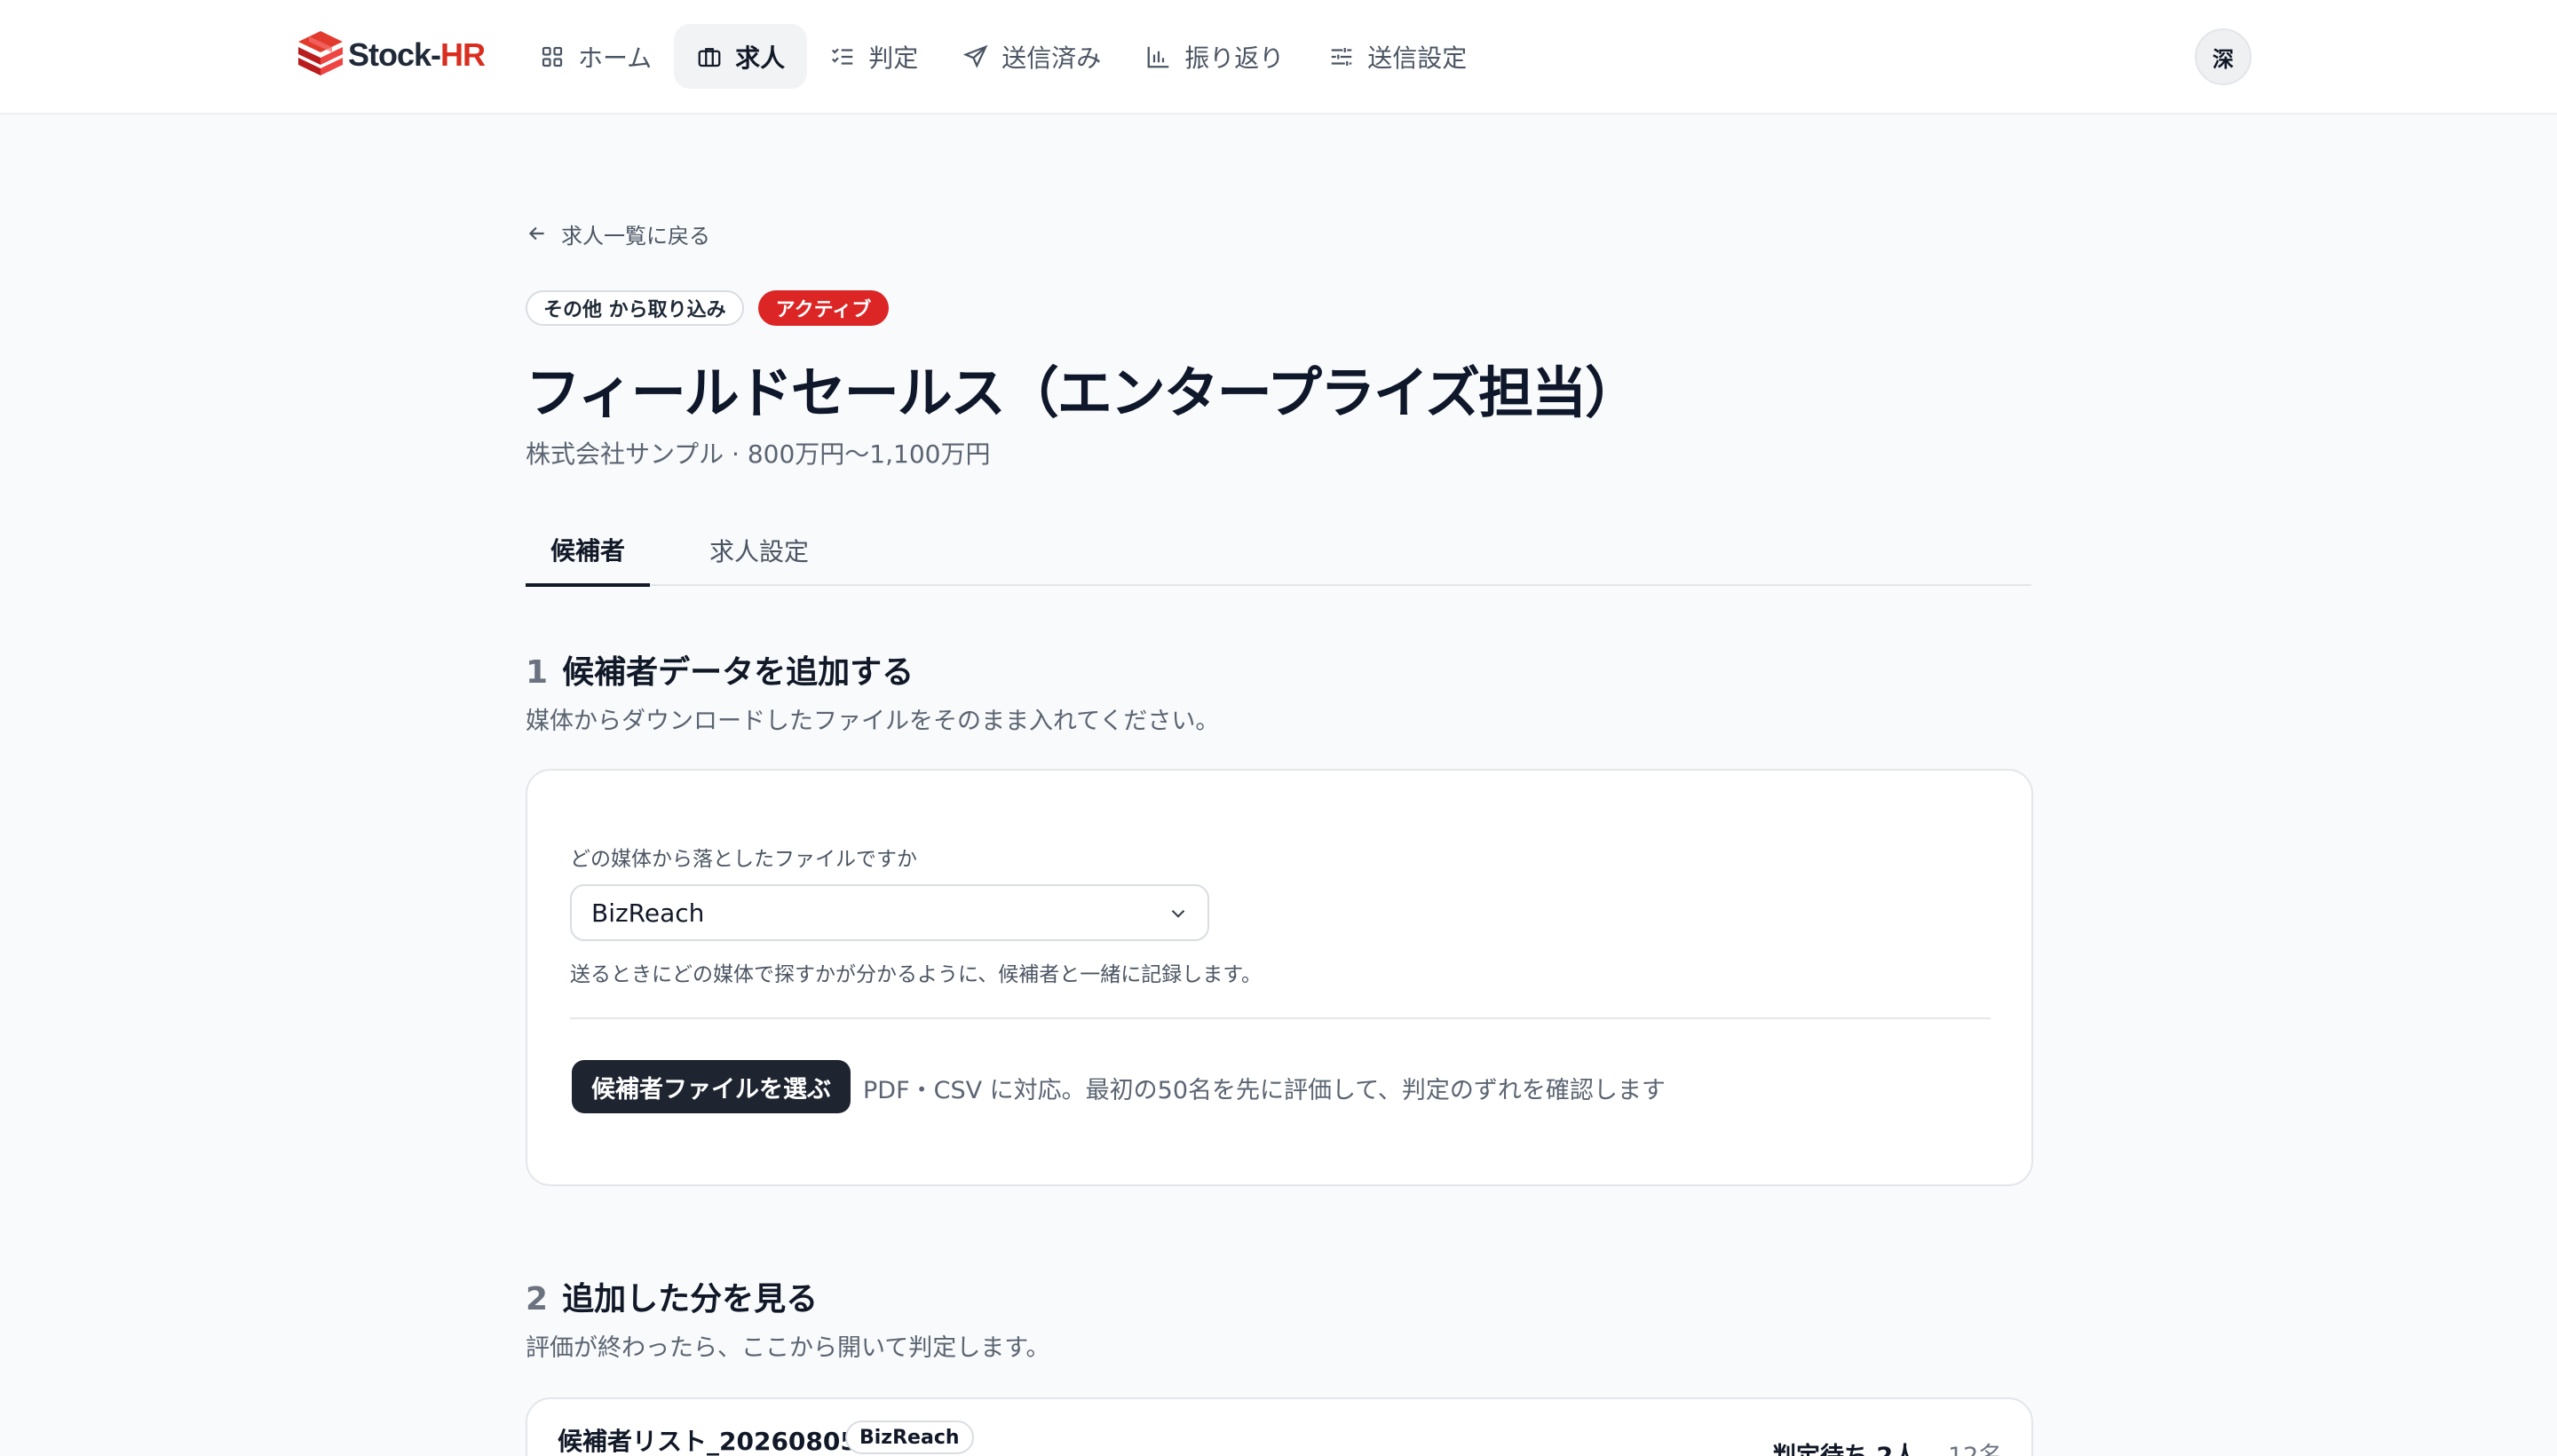 The height and width of the screenshot is (1456, 2557). What do you see at coordinates (916, 975) in the screenshot?
I see `media-field-help: 送るときにどの媒体で探すかが分かるように、候補者と一緒に記録します。` at bounding box center [916, 975].